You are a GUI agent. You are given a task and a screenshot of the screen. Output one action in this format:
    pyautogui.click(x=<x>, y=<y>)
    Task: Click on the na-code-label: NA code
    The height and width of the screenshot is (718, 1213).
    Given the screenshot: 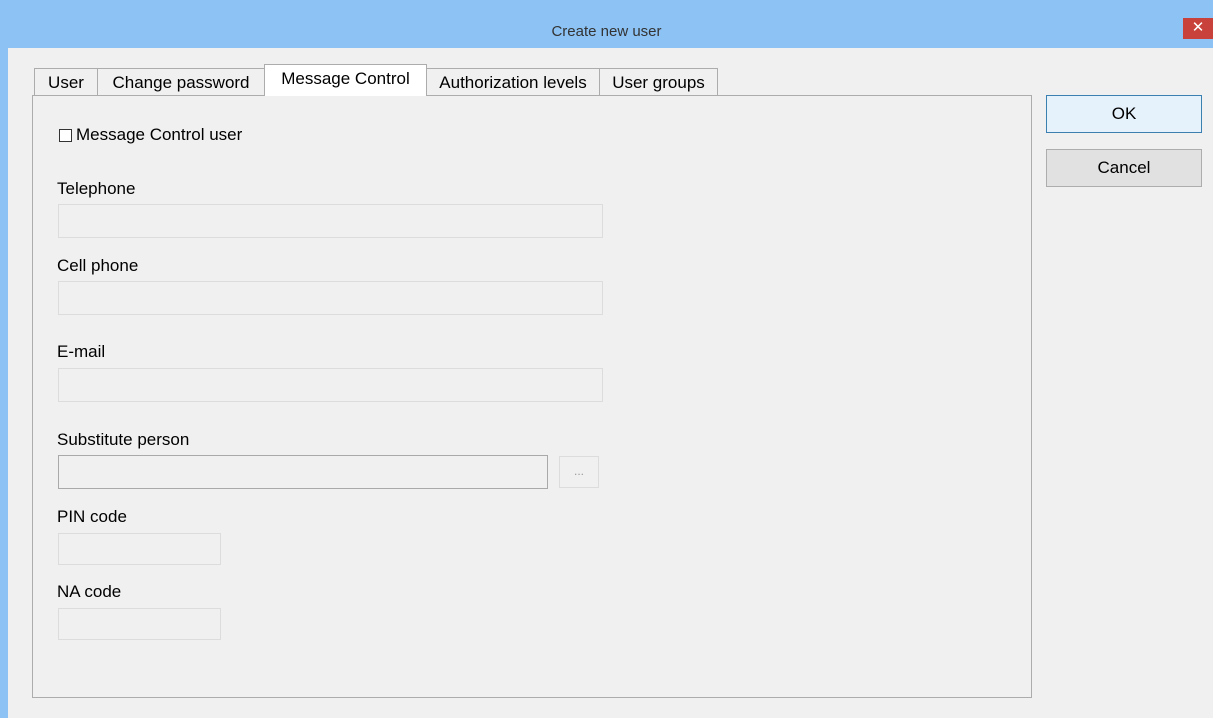 What is the action you would take?
    pyautogui.click(x=89, y=591)
    